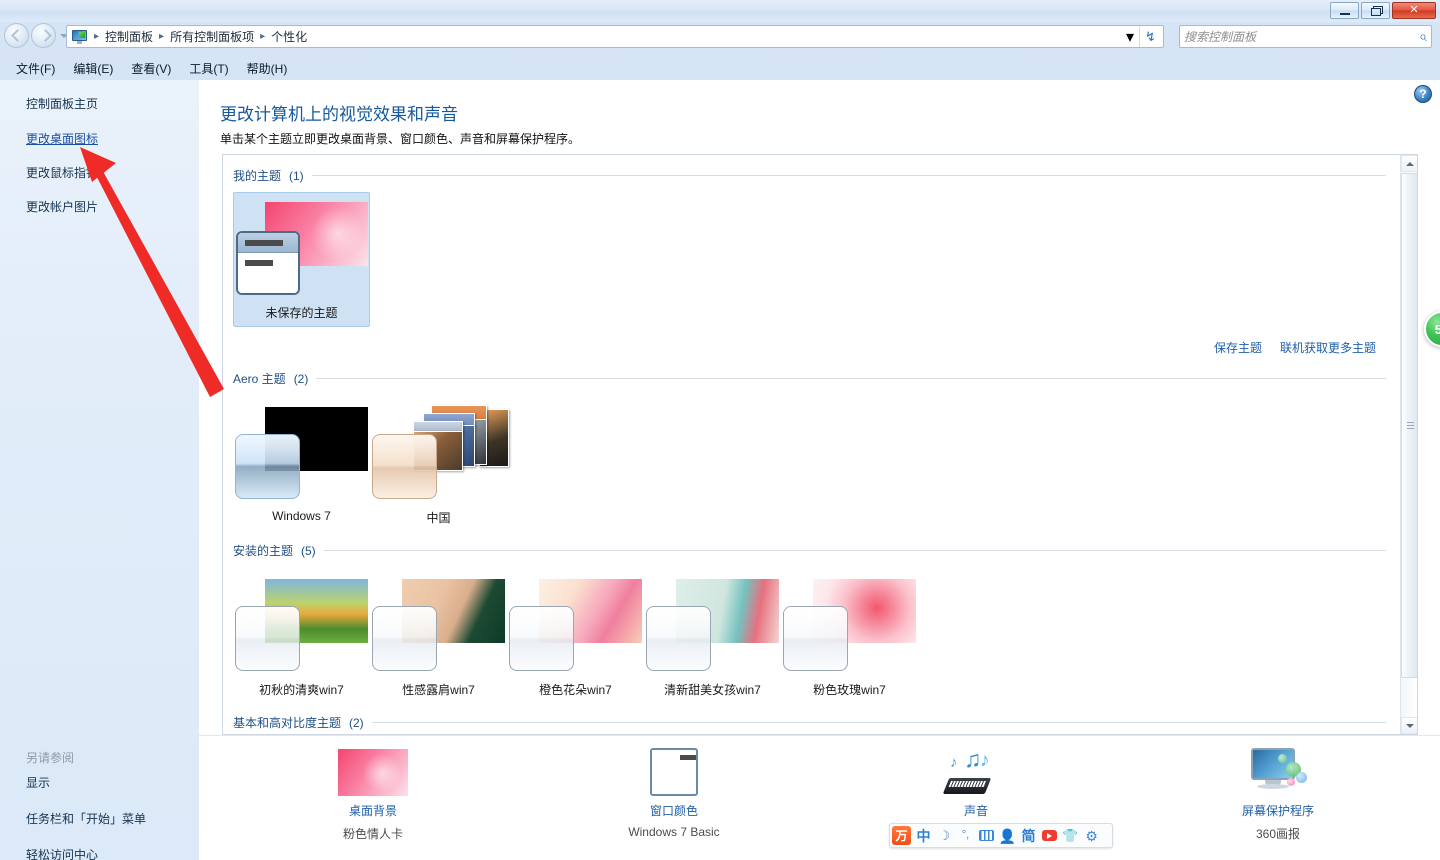  I want to click on vertical-scrollbar, so click(1408, 444).